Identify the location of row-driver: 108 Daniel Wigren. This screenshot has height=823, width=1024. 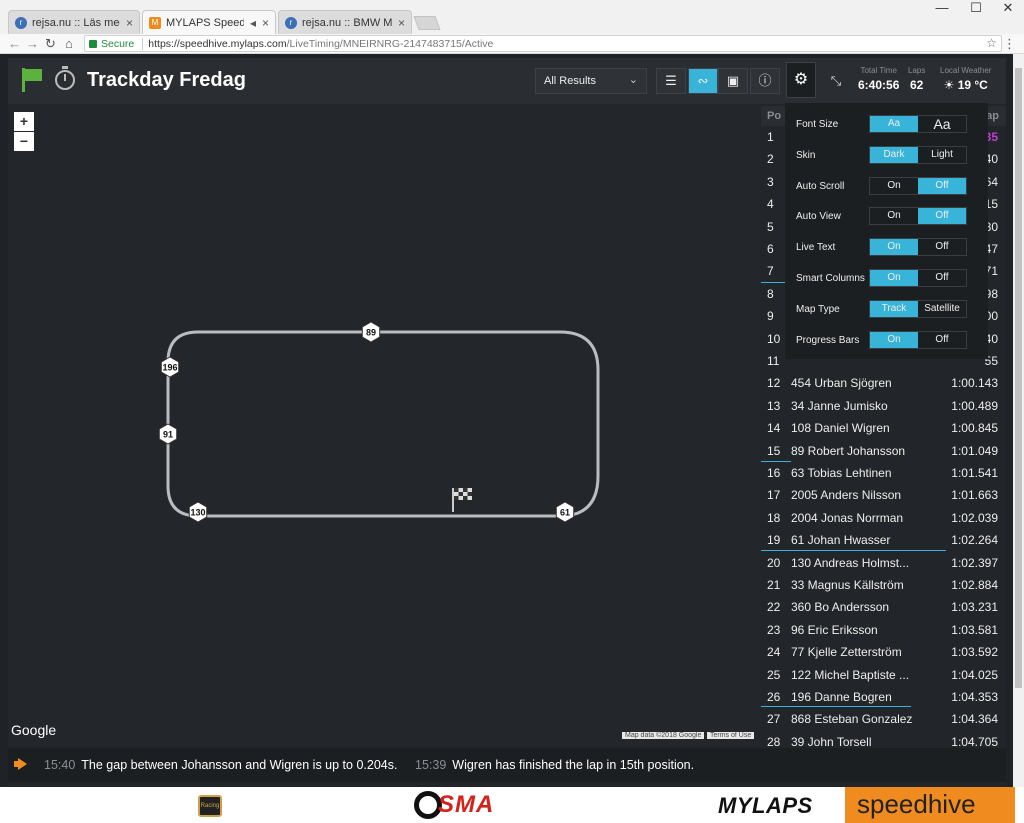
(840, 428).